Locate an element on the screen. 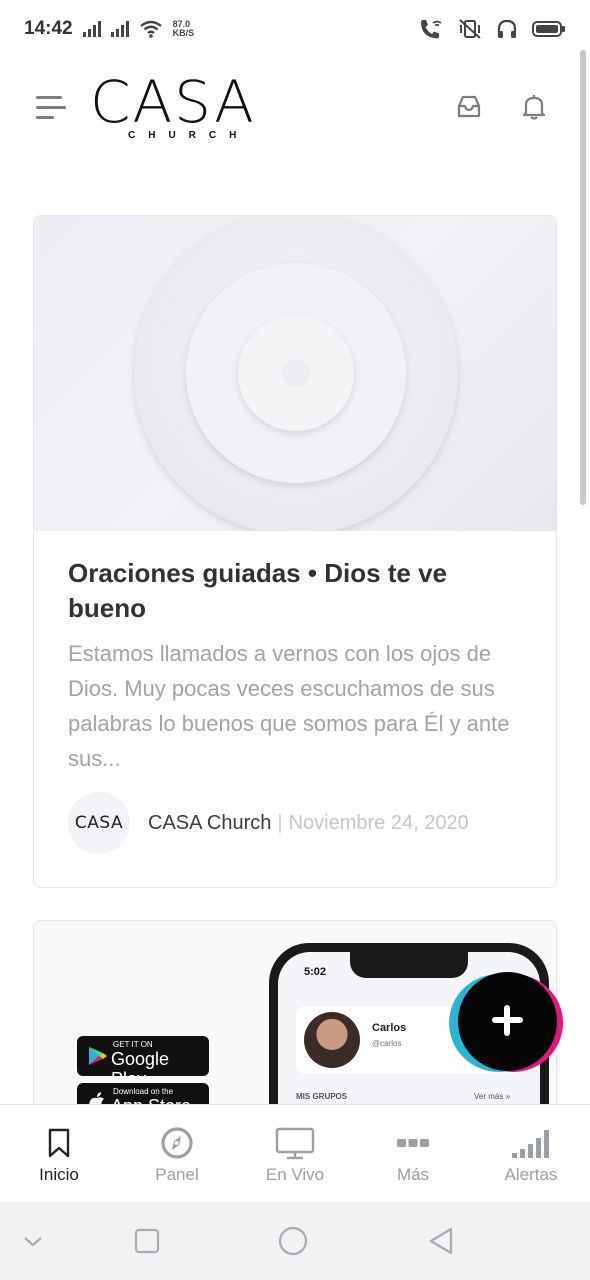 This screenshot has height=1280, width=590. bell-icon is located at coordinates (534, 107).